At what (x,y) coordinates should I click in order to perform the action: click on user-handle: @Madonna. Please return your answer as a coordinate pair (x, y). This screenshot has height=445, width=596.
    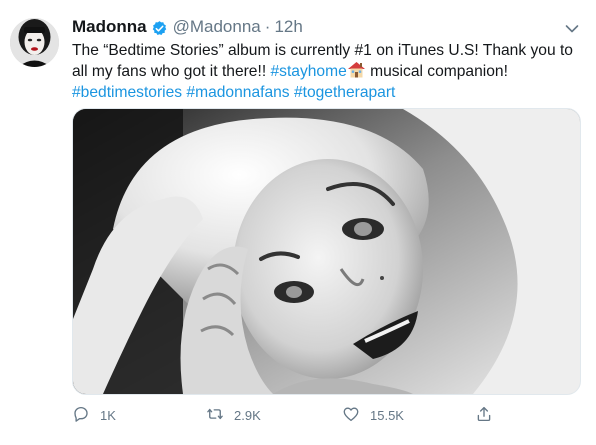
    Looking at the image, I should click on (217, 27).